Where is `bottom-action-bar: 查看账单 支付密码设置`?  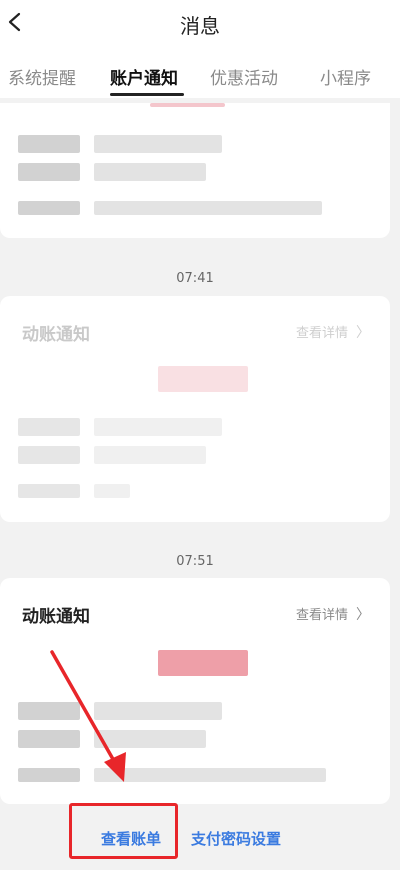 bottom-action-bar: 查看账单 支付密码设置 is located at coordinates (200, 838).